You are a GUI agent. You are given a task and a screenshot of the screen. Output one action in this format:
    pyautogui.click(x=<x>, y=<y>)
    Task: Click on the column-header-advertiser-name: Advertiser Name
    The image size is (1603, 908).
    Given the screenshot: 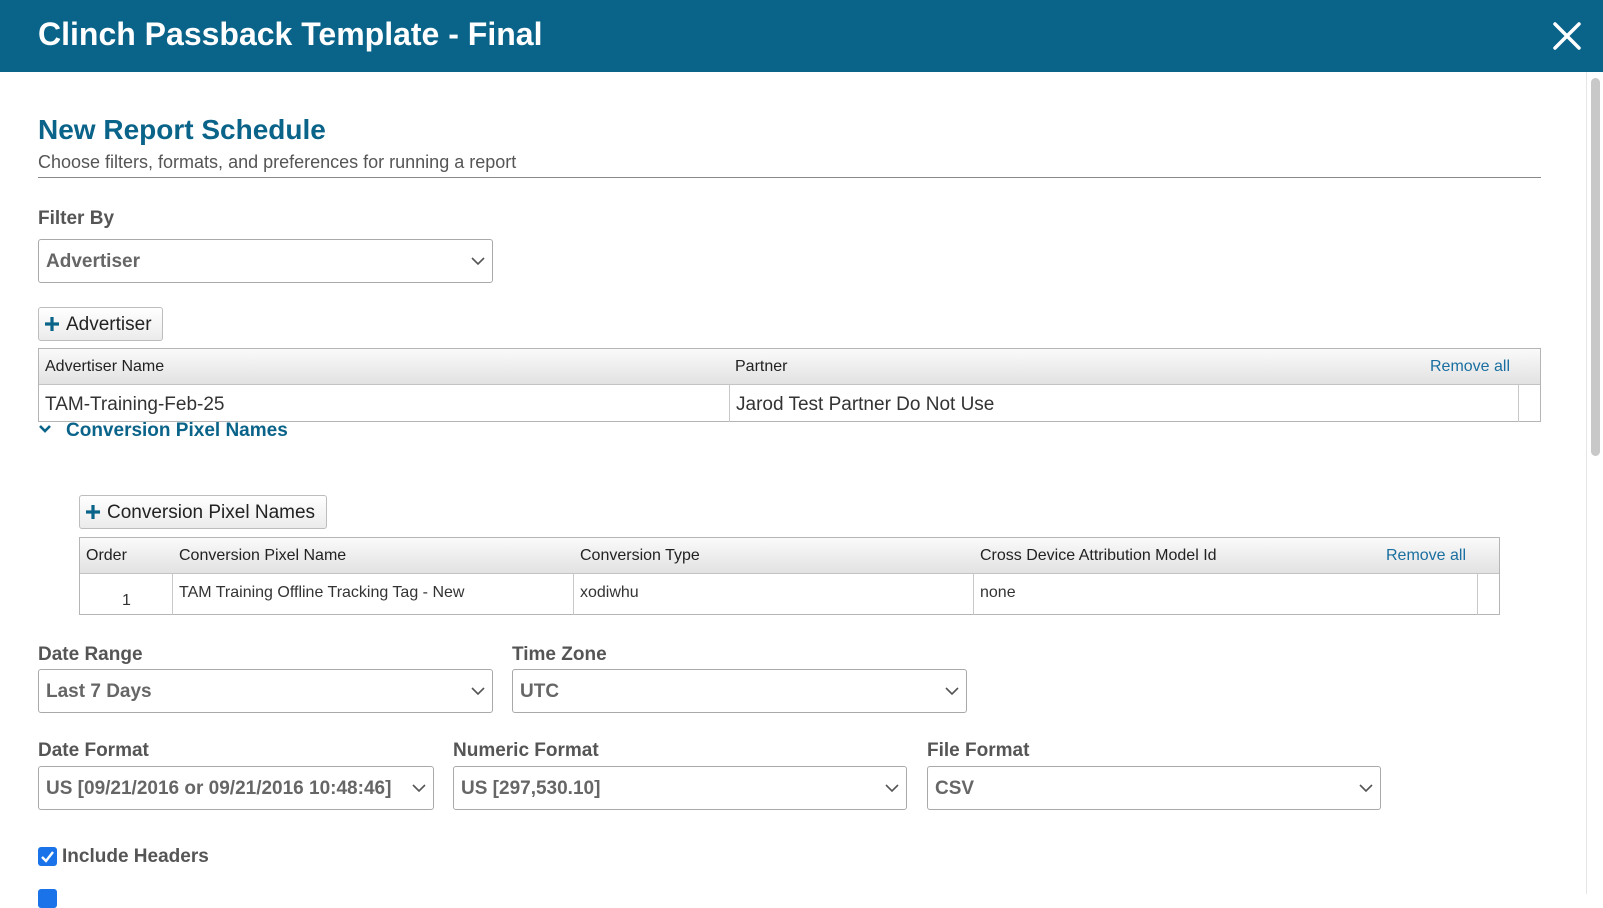 What is the action you would take?
    pyautogui.click(x=105, y=366)
    